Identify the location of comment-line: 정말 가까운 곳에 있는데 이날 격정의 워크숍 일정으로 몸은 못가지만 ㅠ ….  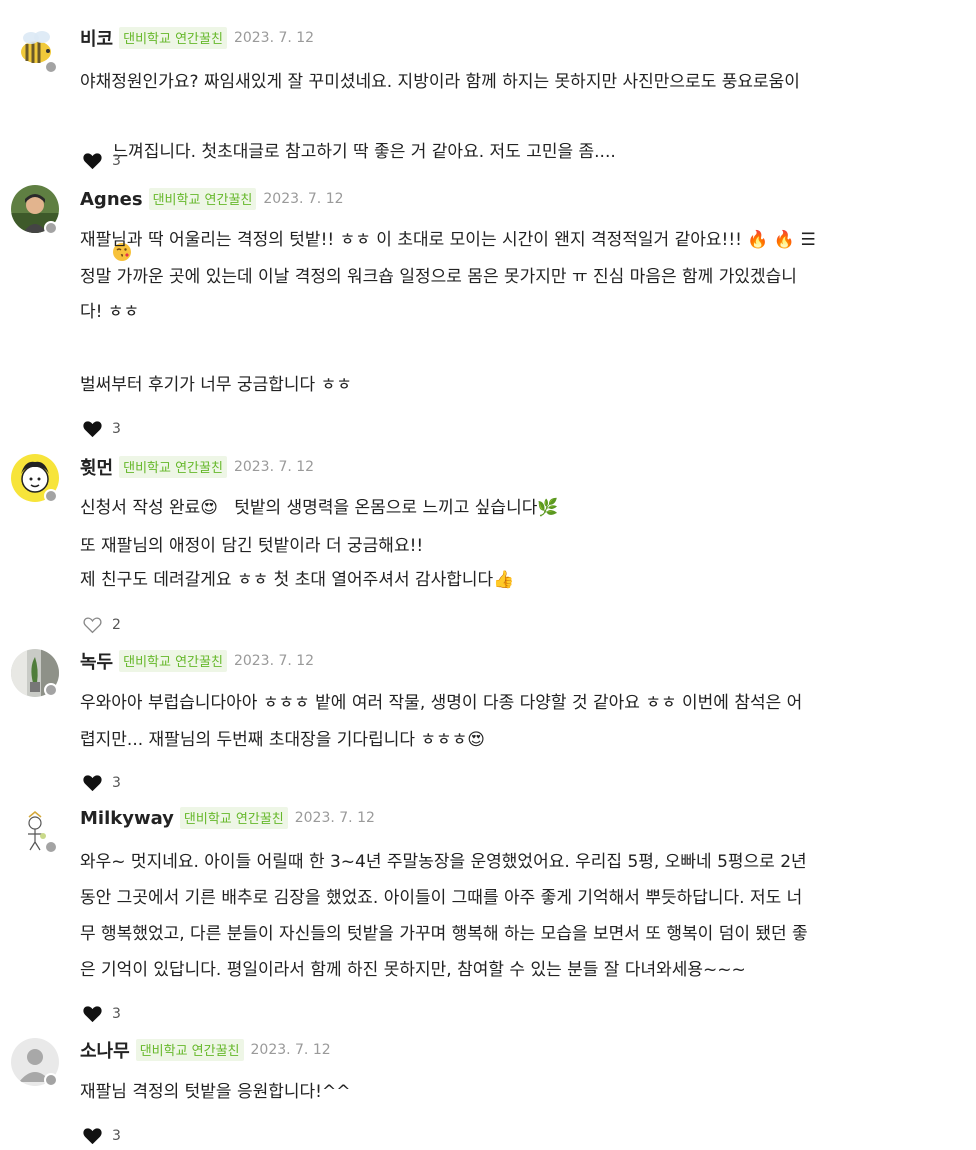
(438, 277).